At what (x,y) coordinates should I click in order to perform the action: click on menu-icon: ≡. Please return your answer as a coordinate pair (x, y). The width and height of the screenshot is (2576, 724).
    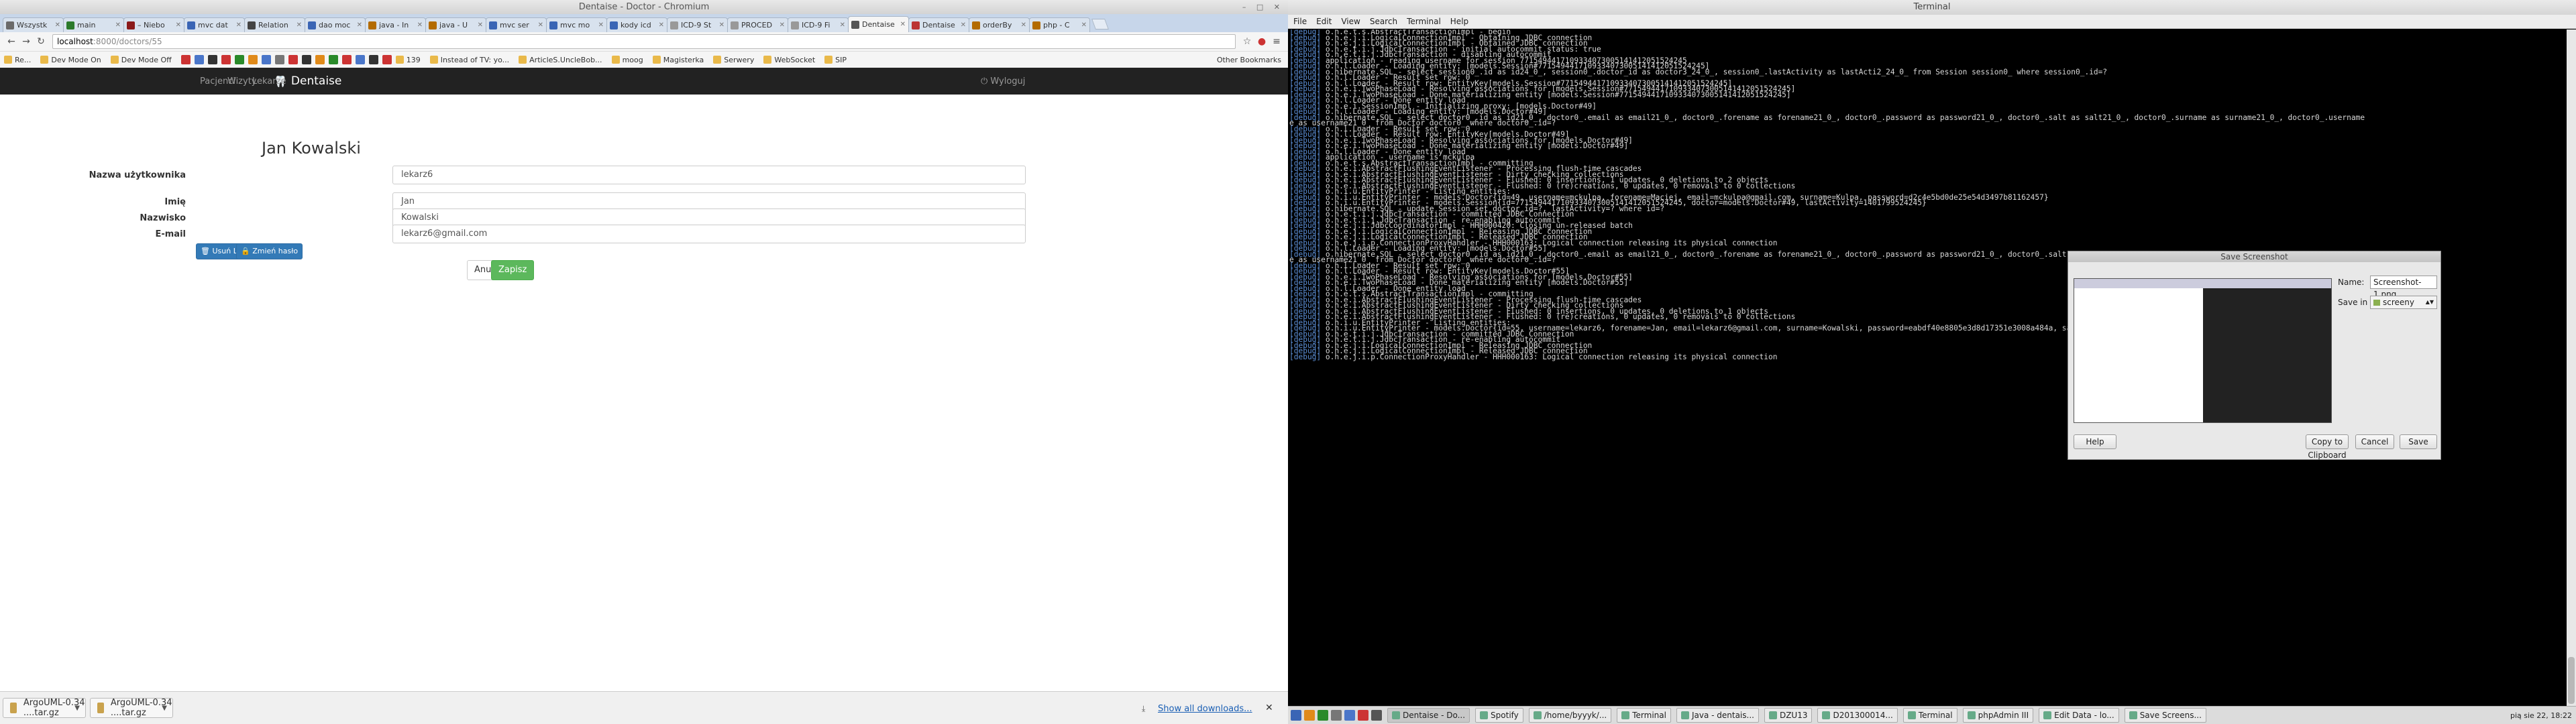
    Looking at the image, I should click on (1276, 41).